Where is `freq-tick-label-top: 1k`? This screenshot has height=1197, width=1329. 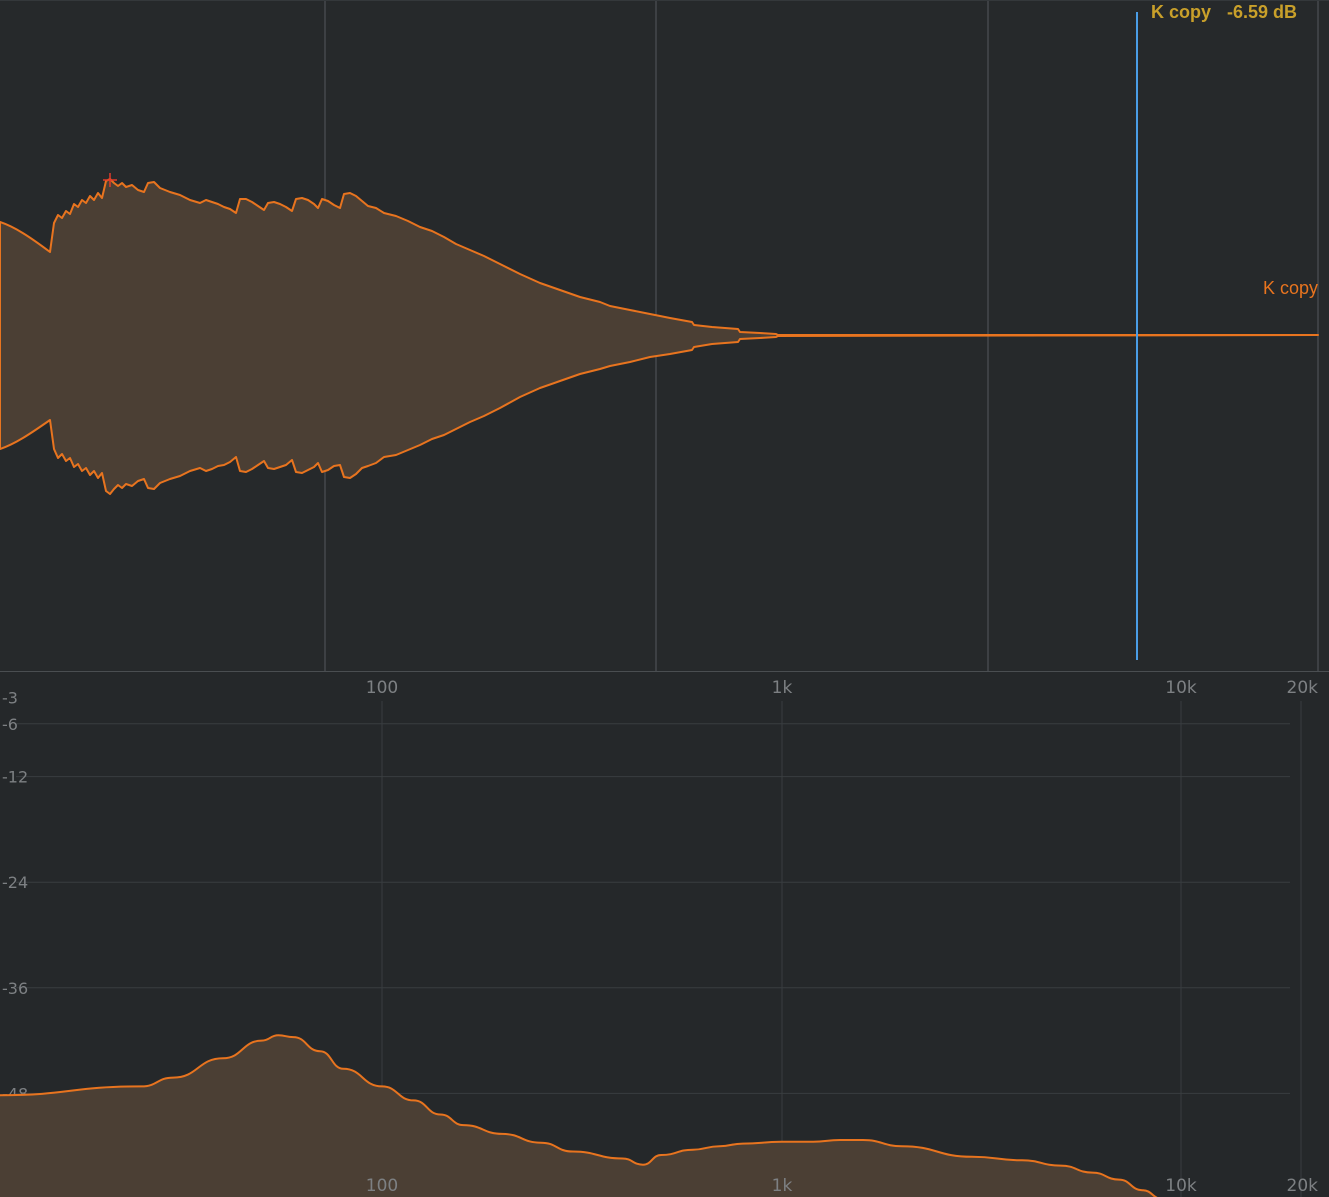
freq-tick-label-top: 1k is located at coordinates (782, 688).